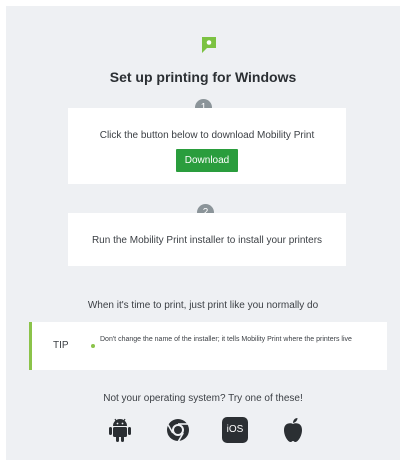 This screenshot has height=466, width=406. Describe the element at coordinates (61, 345) in the screenshot. I see `tip-label: TIP` at that location.